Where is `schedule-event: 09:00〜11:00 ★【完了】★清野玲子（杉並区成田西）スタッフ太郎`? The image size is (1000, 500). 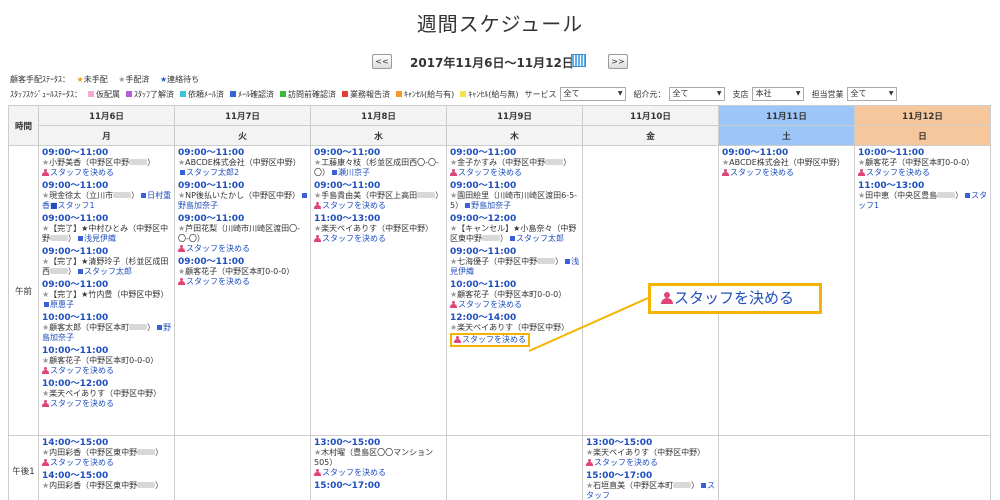
schedule-event: 09:00〜11:00 ★【完了】★清野玲子（杉並区成田西）スタッフ太郎 is located at coordinates (107, 262).